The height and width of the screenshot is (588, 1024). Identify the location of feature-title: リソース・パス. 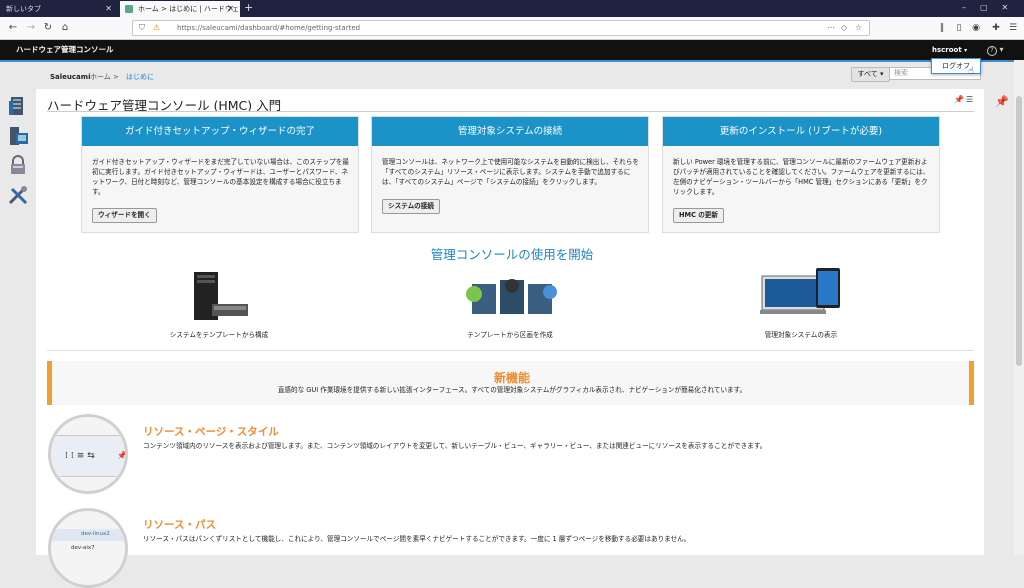
(179, 525).